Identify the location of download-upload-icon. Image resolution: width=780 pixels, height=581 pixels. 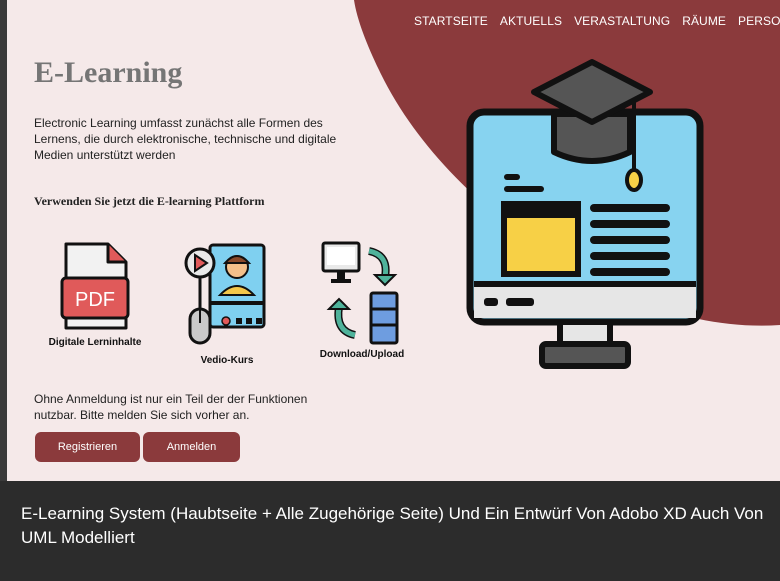
(360, 293).